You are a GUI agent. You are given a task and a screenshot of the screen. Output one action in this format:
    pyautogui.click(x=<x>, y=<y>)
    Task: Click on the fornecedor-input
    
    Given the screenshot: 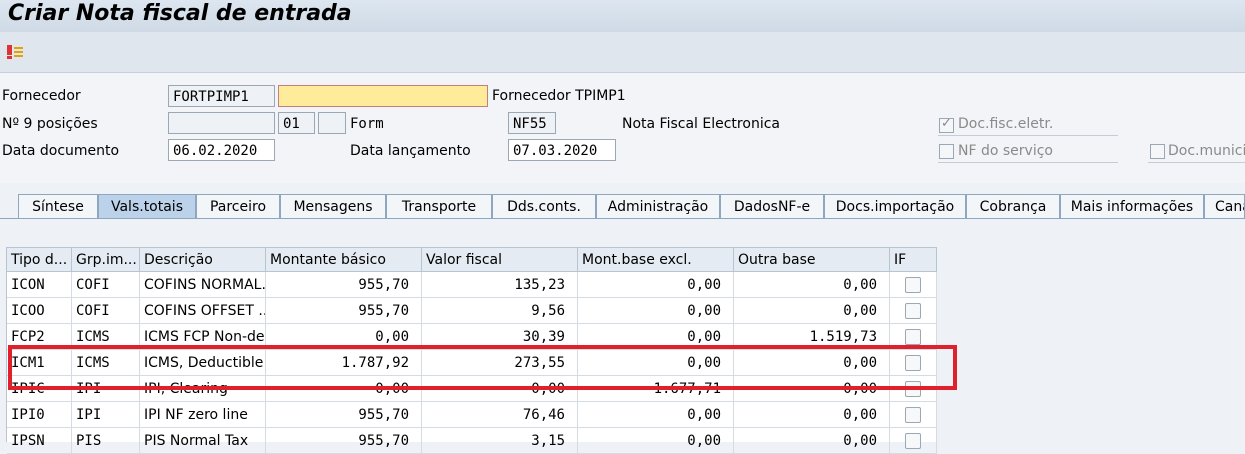 What is the action you would take?
    pyautogui.click(x=383, y=96)
    